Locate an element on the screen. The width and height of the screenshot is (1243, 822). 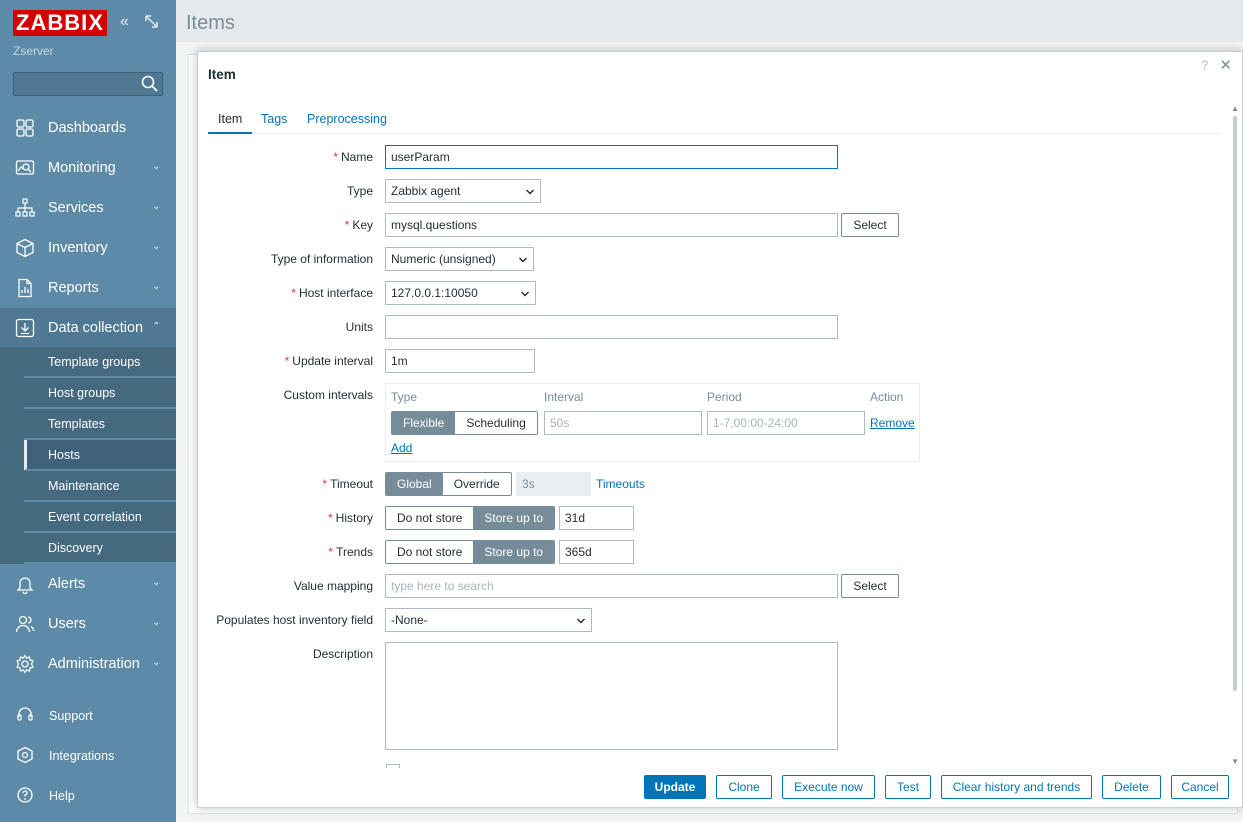
value-mapping-label: Value mapping is located at coordinates (333, 586).